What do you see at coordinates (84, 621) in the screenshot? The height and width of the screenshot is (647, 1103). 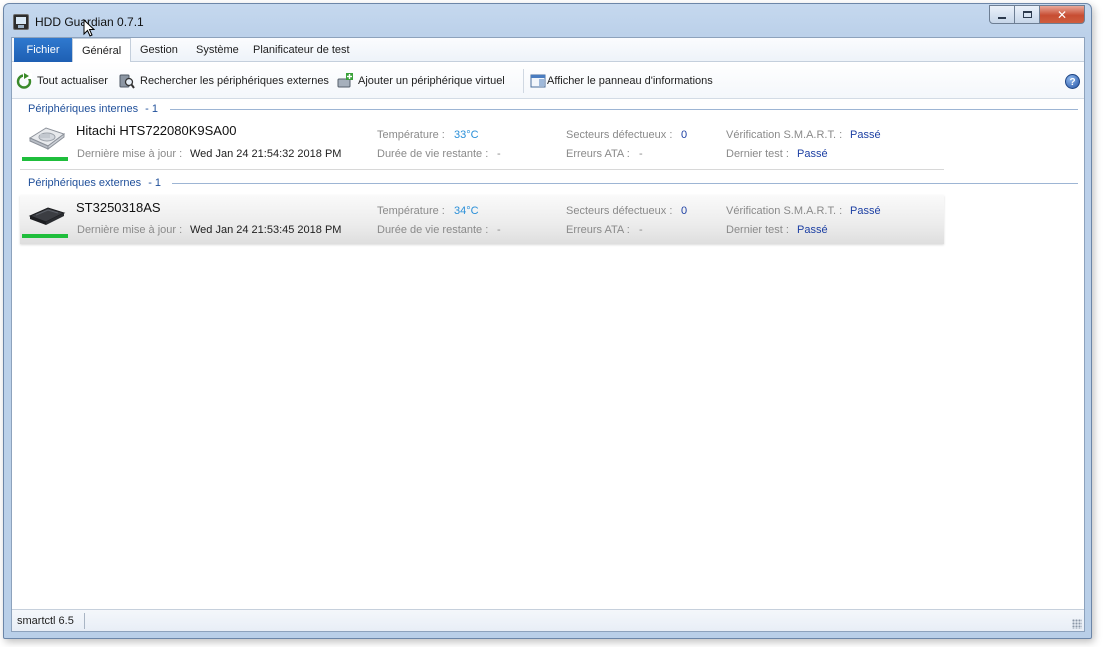 I see `status-separator` at bounding box center [84, 621].